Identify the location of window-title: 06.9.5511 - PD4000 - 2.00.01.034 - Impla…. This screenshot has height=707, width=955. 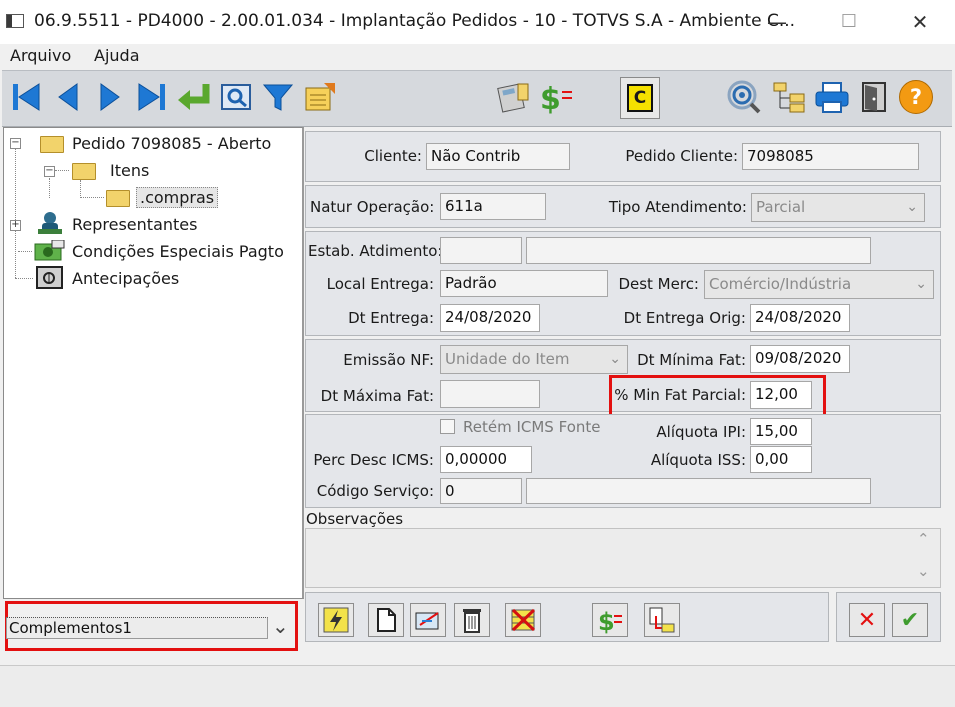
(415, 21).